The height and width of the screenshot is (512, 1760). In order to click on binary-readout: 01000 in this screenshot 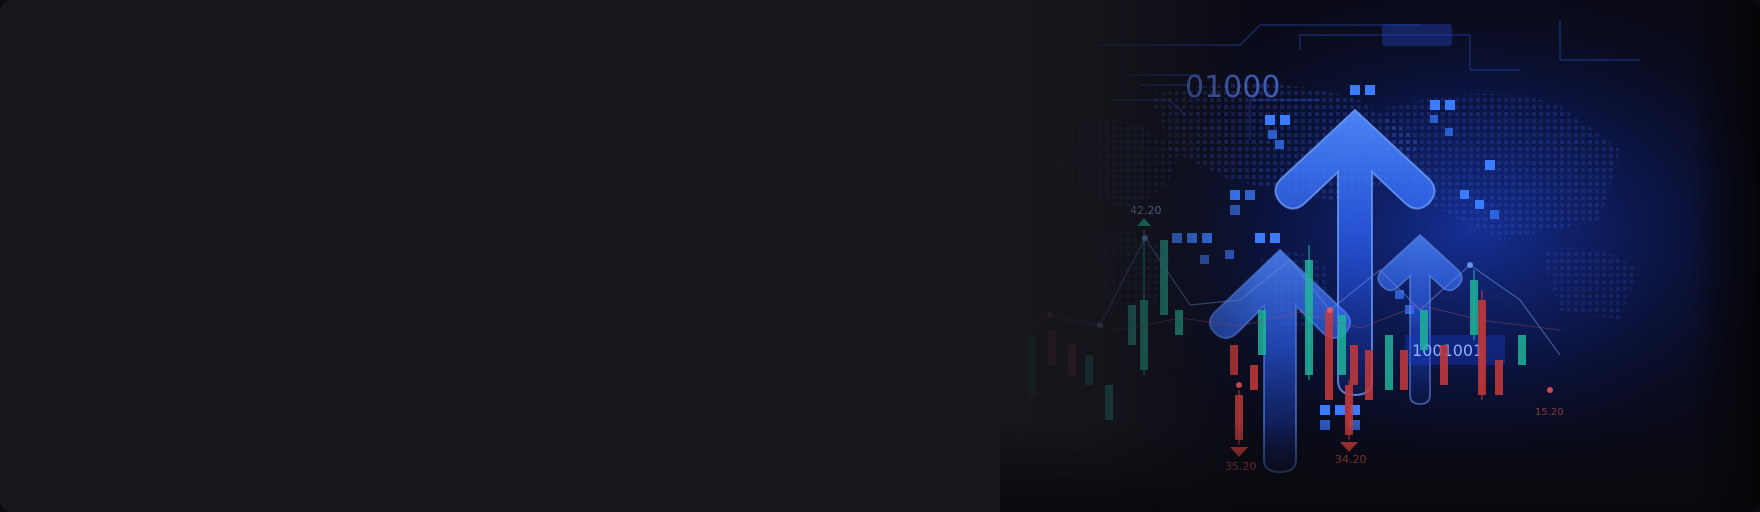, I will do `click(1232, 87)`.